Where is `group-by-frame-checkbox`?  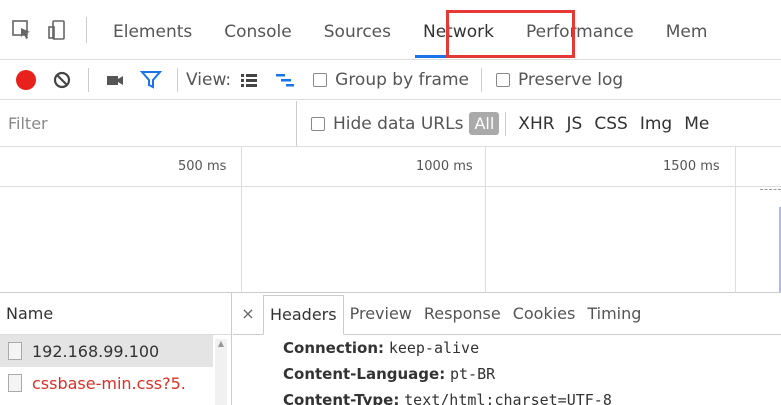 group-by-frame-checkbox is located at coordinates (320, 79).